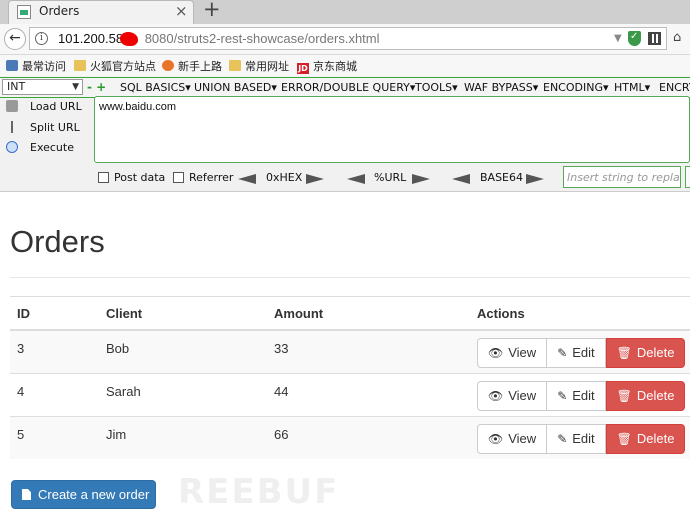  What do you see at coordinates (92, 38) in the screenshot?
I see `url-host: 101.200.58.` at bounding box center [92, 38].